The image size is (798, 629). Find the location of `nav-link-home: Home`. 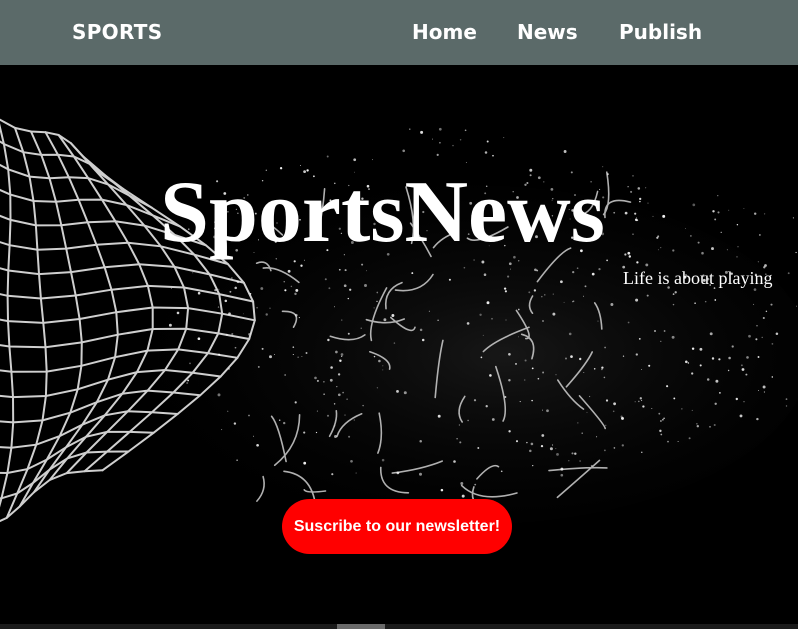

nav-link-home: Home is located at coordinates (444, 32).